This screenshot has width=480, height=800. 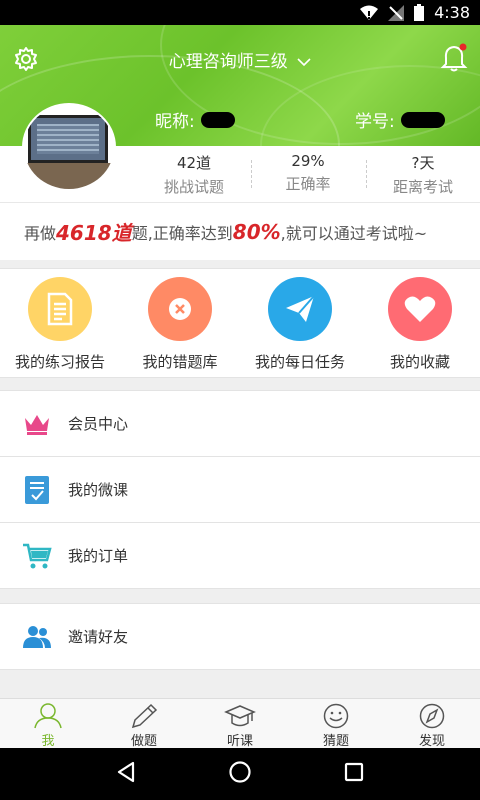 What do you see at coordinates (308, 161) in the screenshot?
I see `stat-value: 29%` at bounding box center [308, 161].